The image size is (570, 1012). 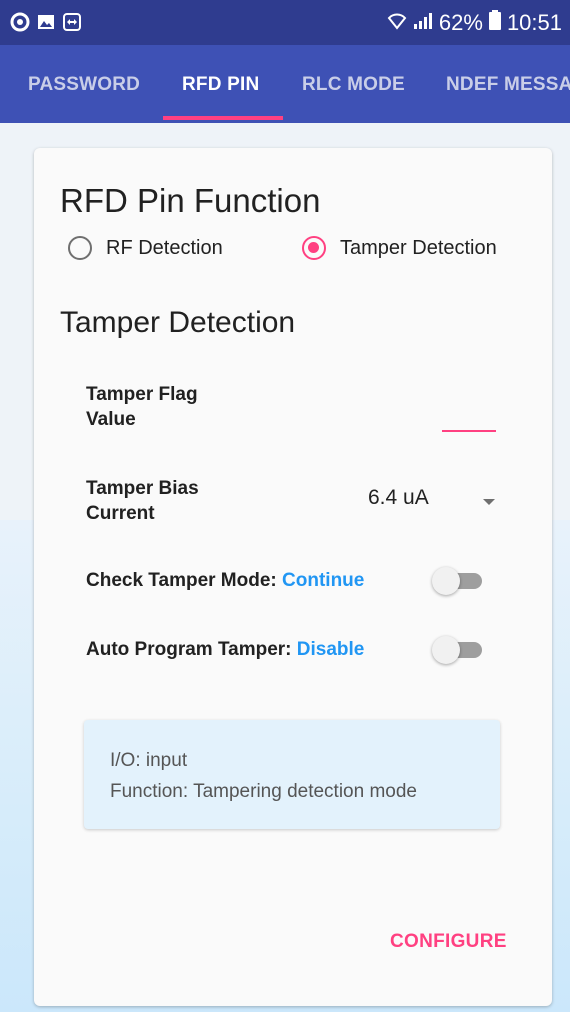 What do you see at coordinates (225, 649) in the screenshot?
I see `auto-program-label: Auto Program Tamper: Disable` at bounding box center [225, 649].